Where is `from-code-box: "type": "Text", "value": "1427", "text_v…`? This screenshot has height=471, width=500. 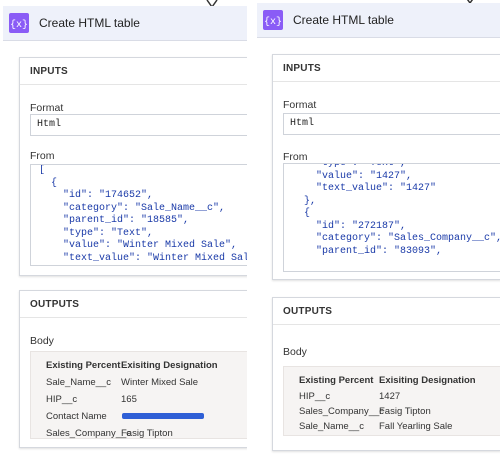 from-code-box: "type": "Text", "value": "1427", "text_v… is located at coordinates (391, 217).